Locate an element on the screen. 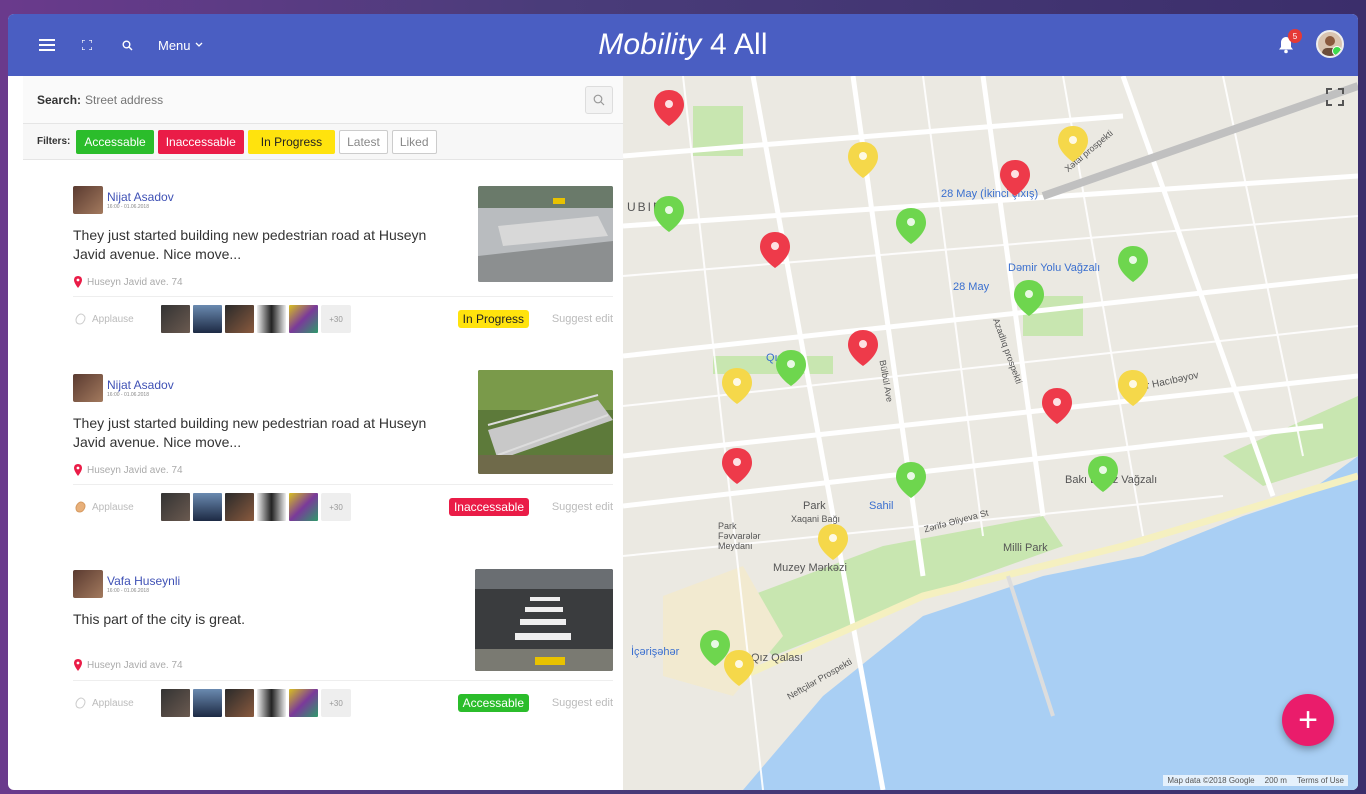 Image resolution: width=1366 pixels, height=794 pixels. app-title: Mobility 4 All is located at coordinates (683, 45).